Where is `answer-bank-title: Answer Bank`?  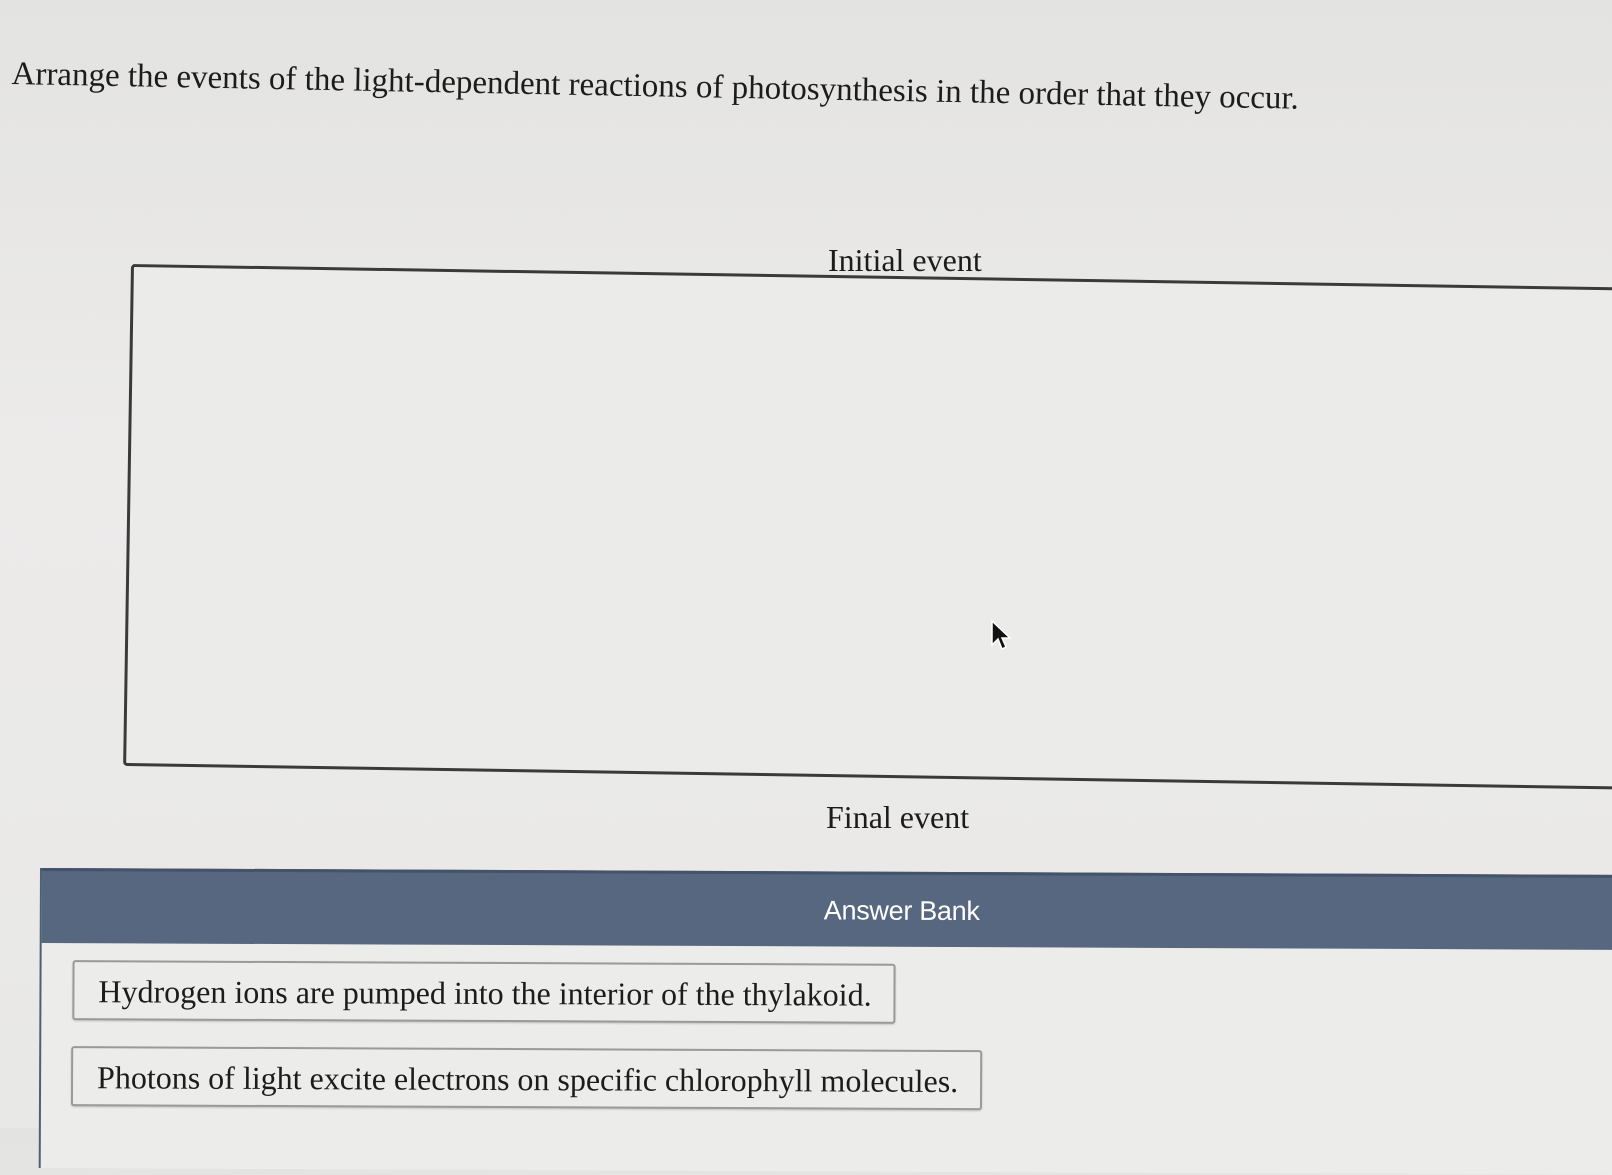 answer-bank-title: Answer Bank is located at coordinates (901, 910).